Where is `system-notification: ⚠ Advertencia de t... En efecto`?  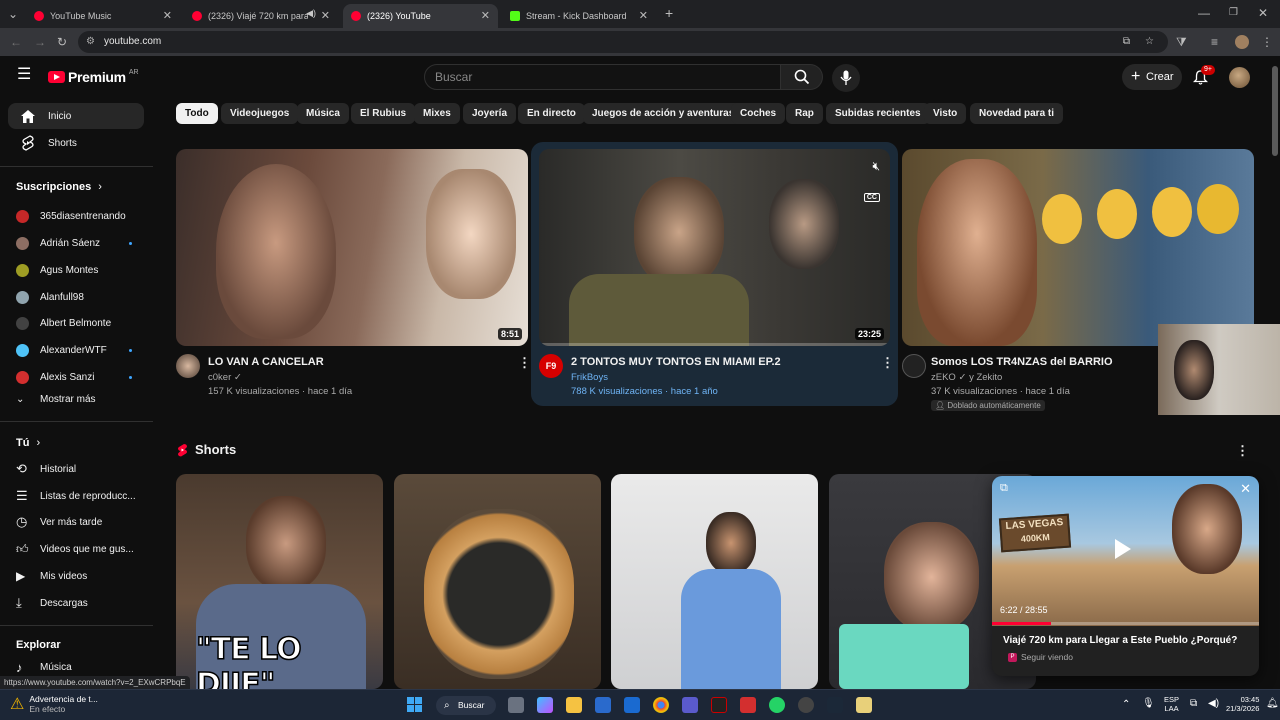
system-notification: ⚠ Advertencia de t... En efecto is located at coordinates (54, 704).